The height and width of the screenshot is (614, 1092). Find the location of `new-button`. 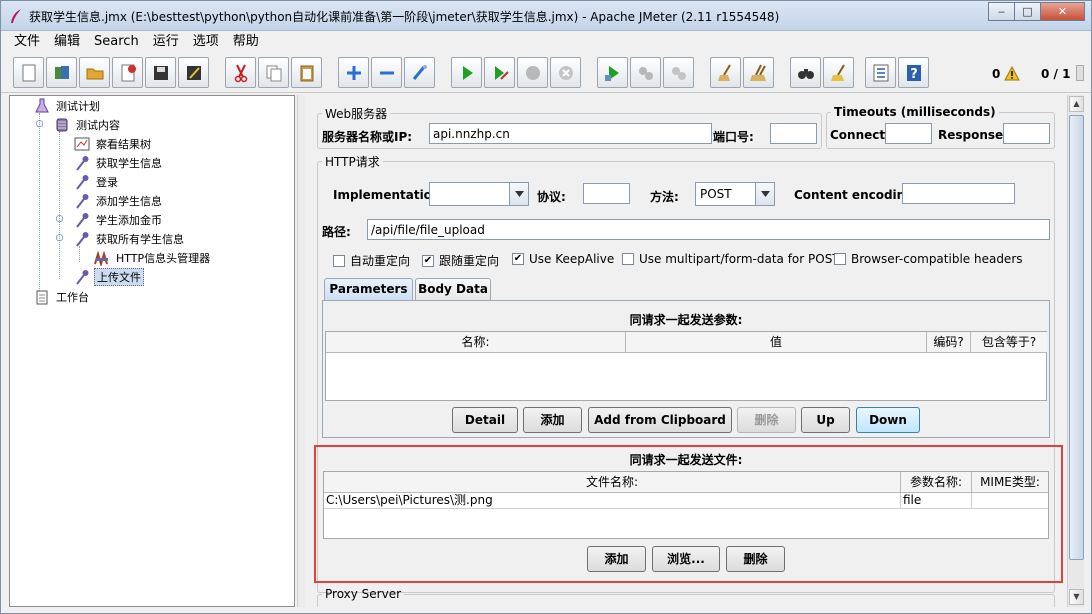

new-button is located at coordinates (28, 72).